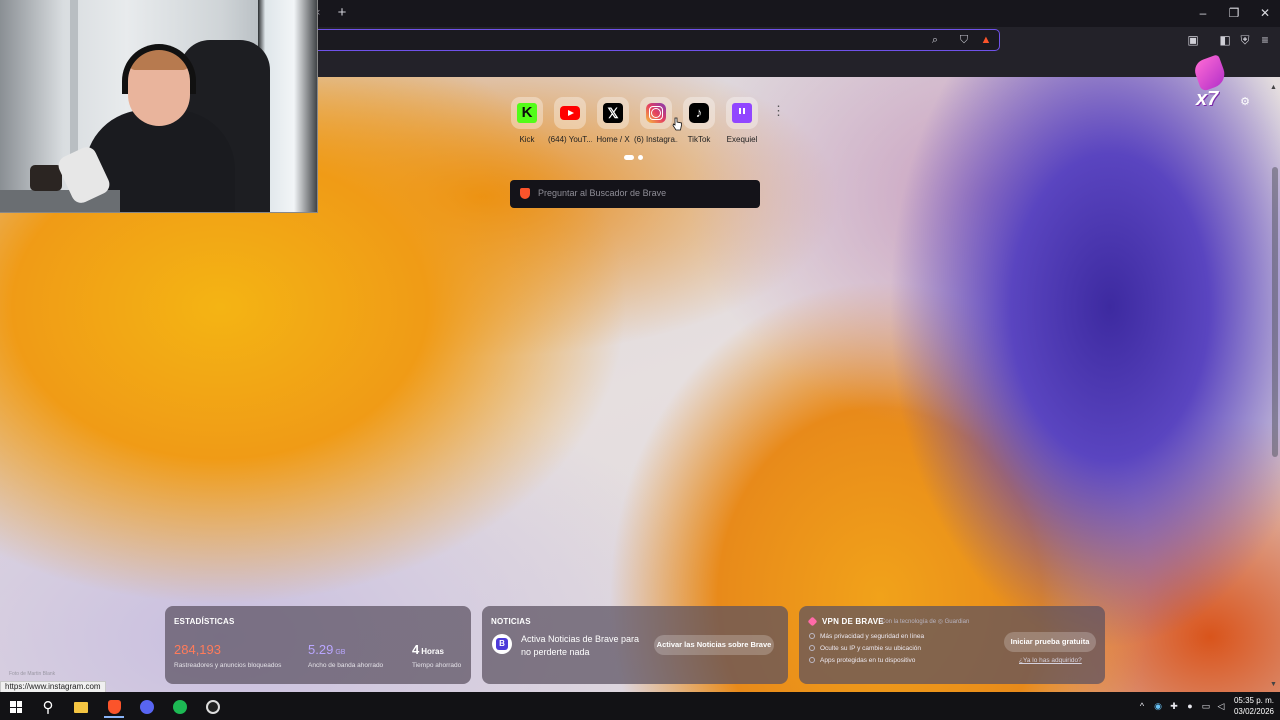 This screenshot has width=1280, height=720. Describe the element at coordinates (346, 665) in the screenshot. I see `bandwidth-caption: Ancho de banda ahorrado` at that location.